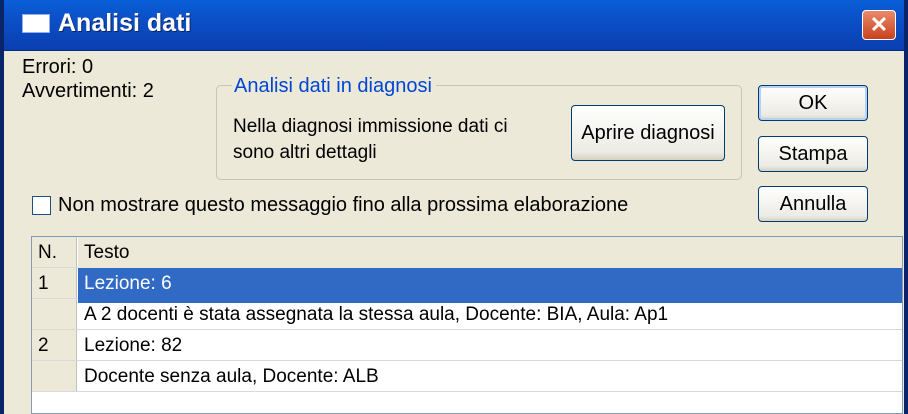 This screenshot has height=414, width=908. What do you see at coordinates (41, 205) in the screenshot?
I see `dont-show-checkbox` at bounding box center [41, 205].